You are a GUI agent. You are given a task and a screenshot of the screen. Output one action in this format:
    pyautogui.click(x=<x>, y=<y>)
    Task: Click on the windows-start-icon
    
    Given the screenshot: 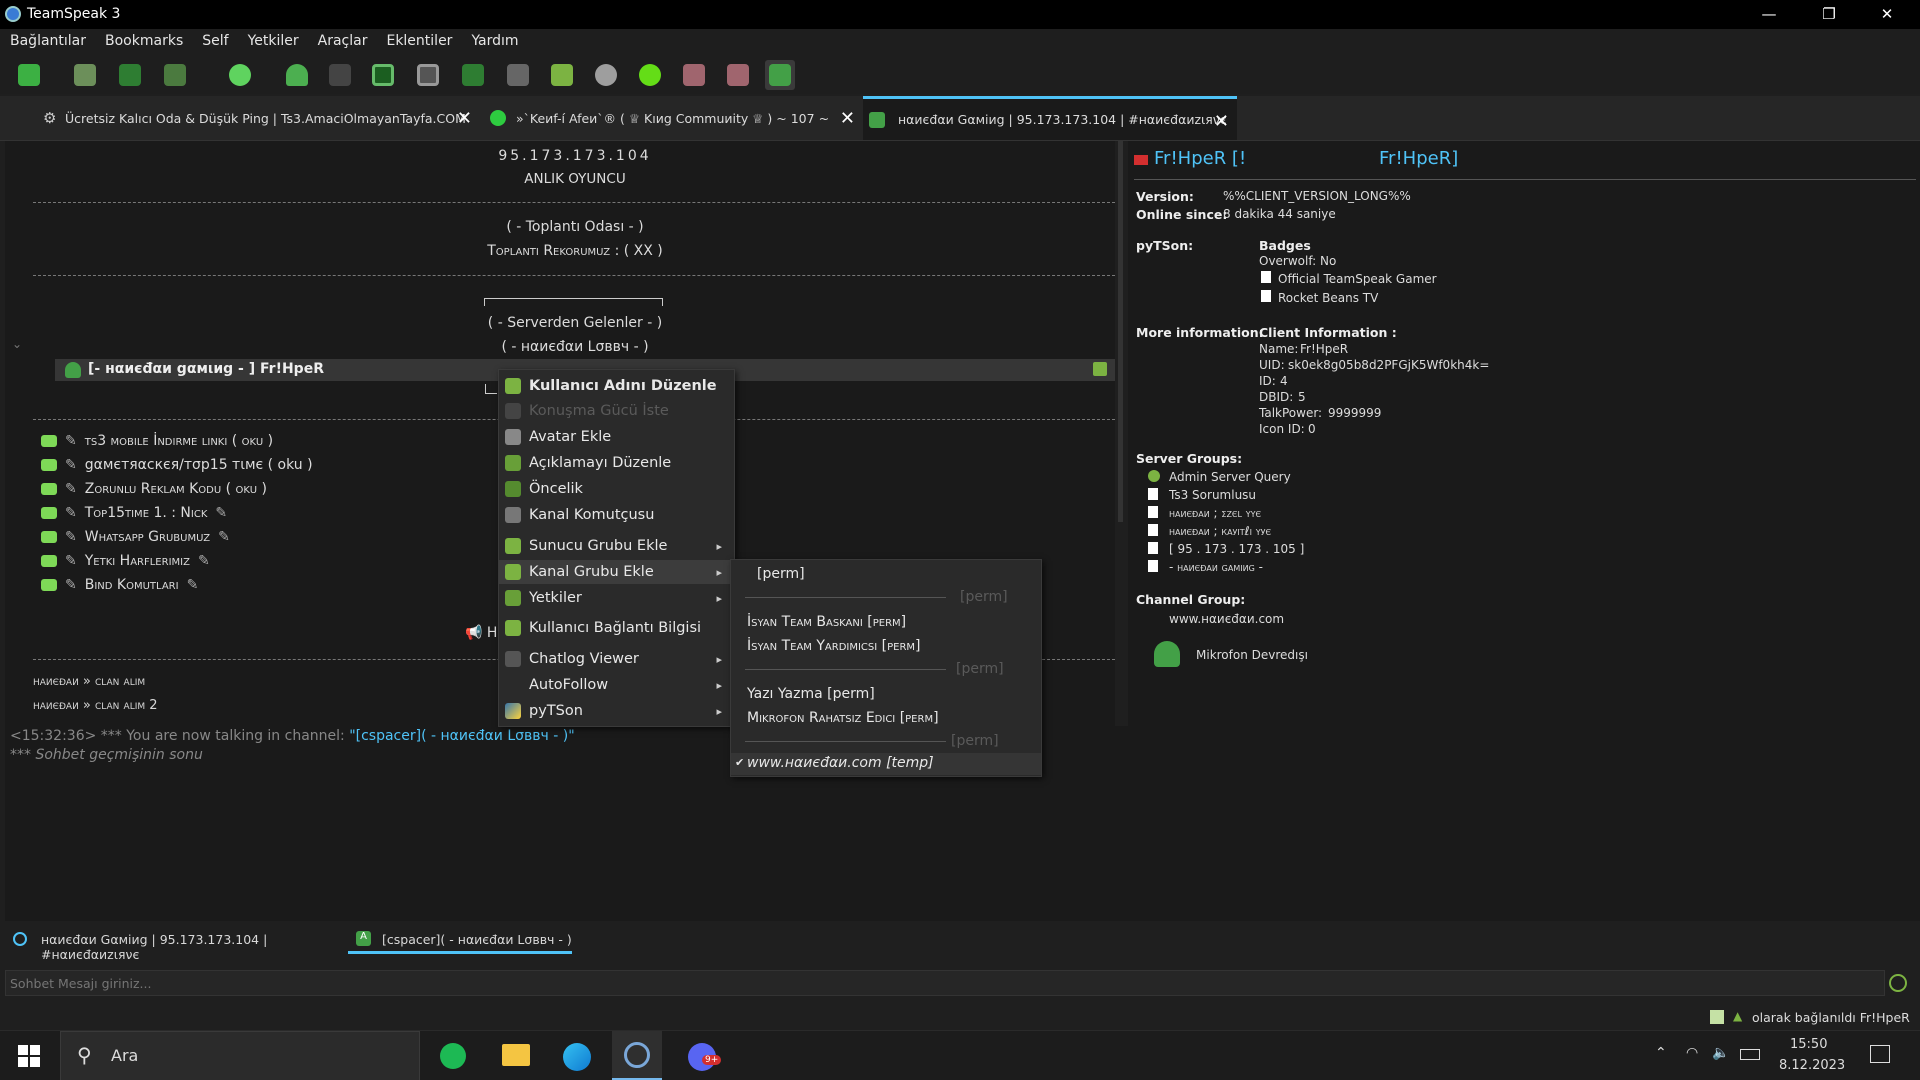 What is the action you would take?
    pyautogui.click(x=29, y=1056)
    